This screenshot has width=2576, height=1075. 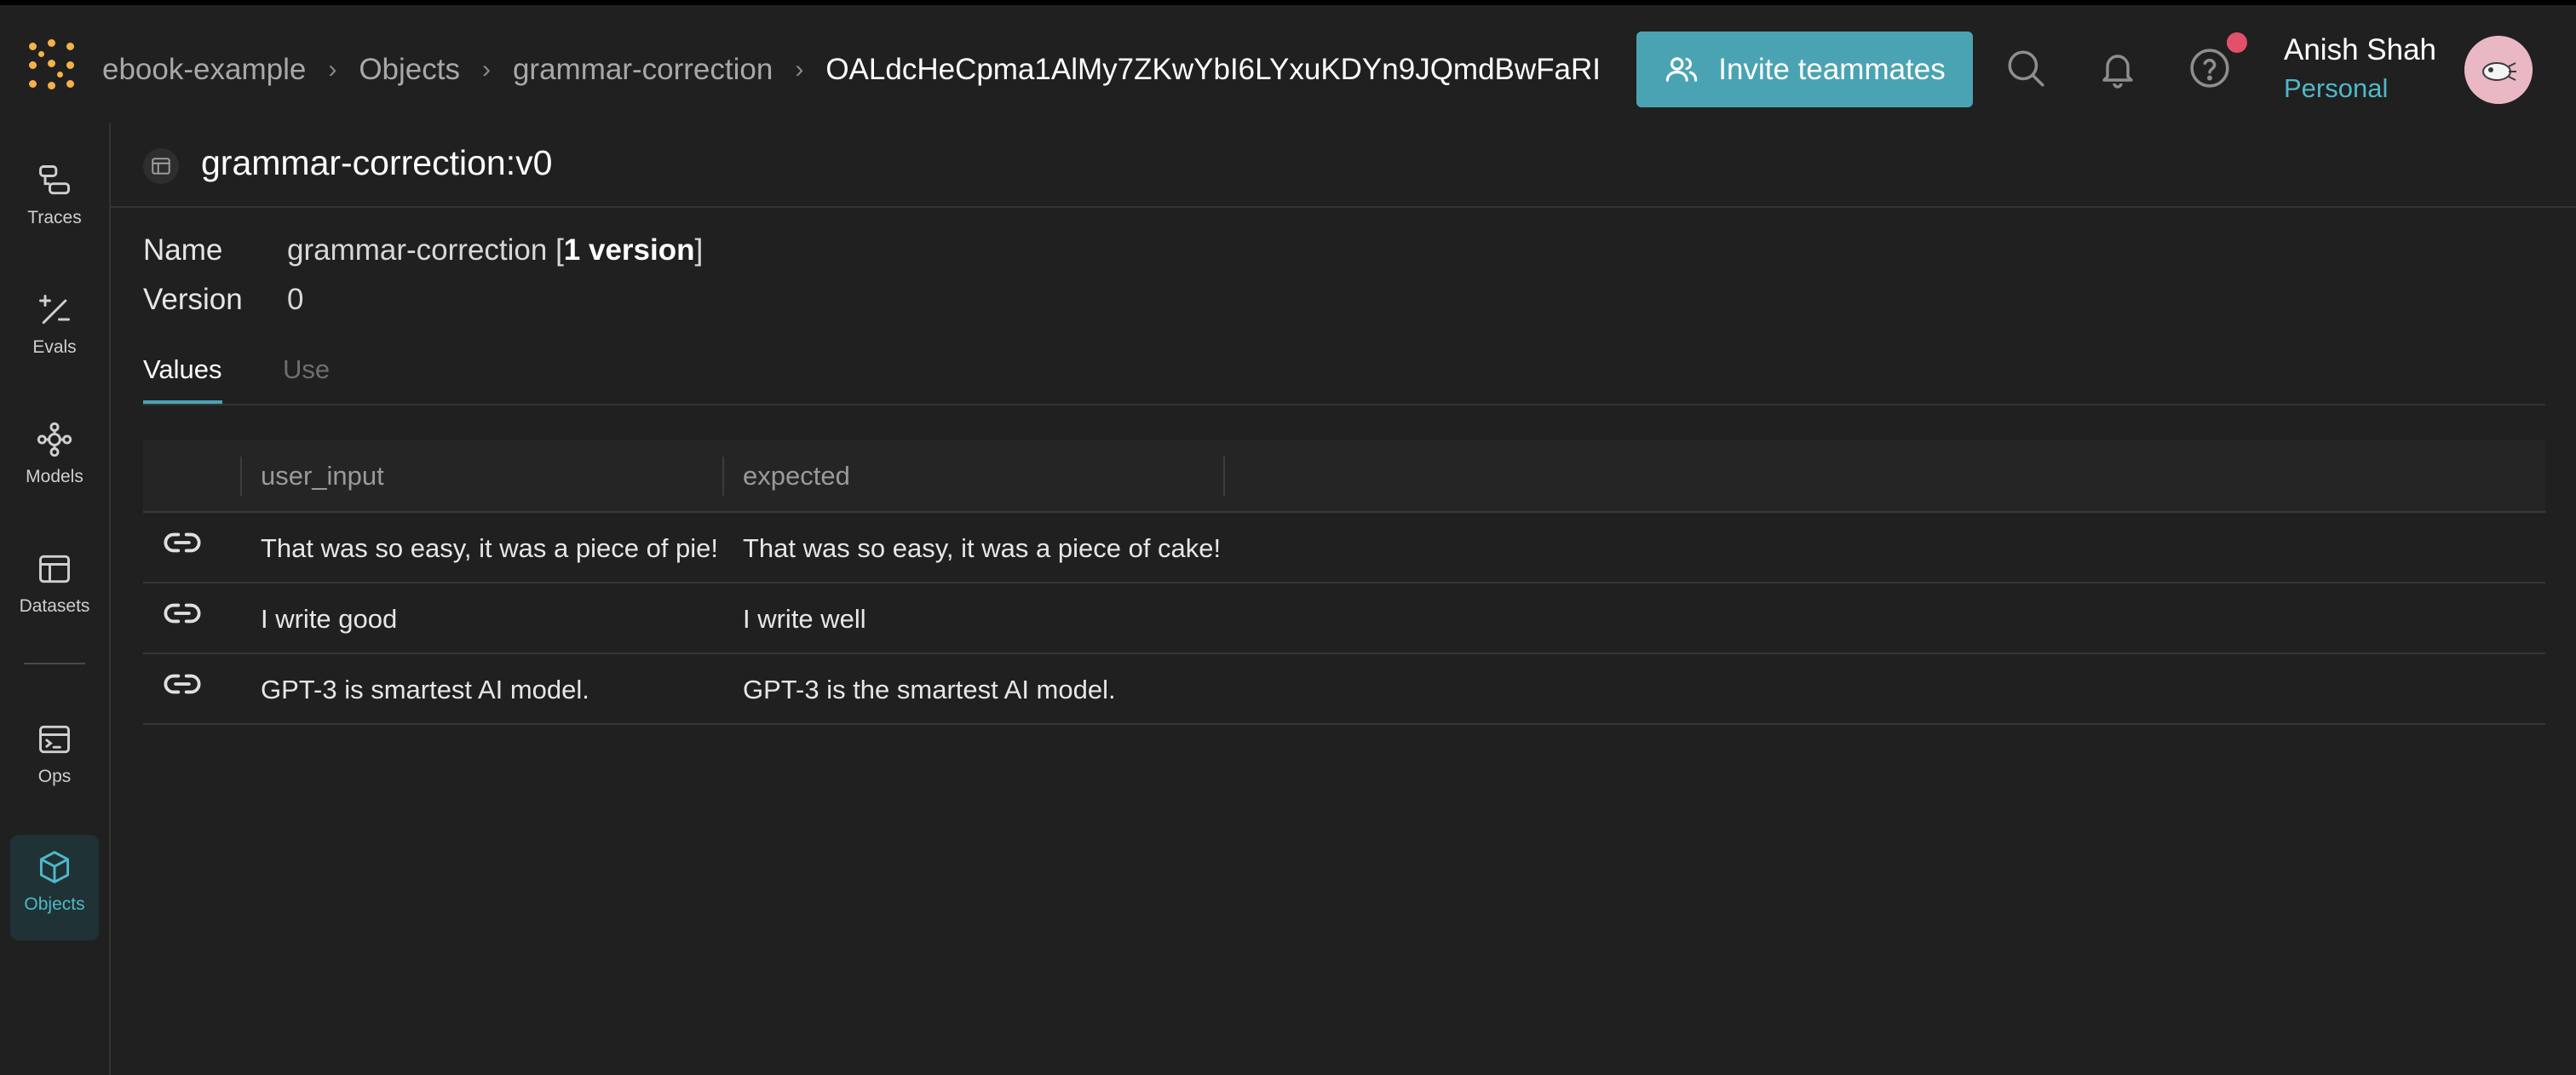 I want to click on models-icon, so click(x=55, y=439).